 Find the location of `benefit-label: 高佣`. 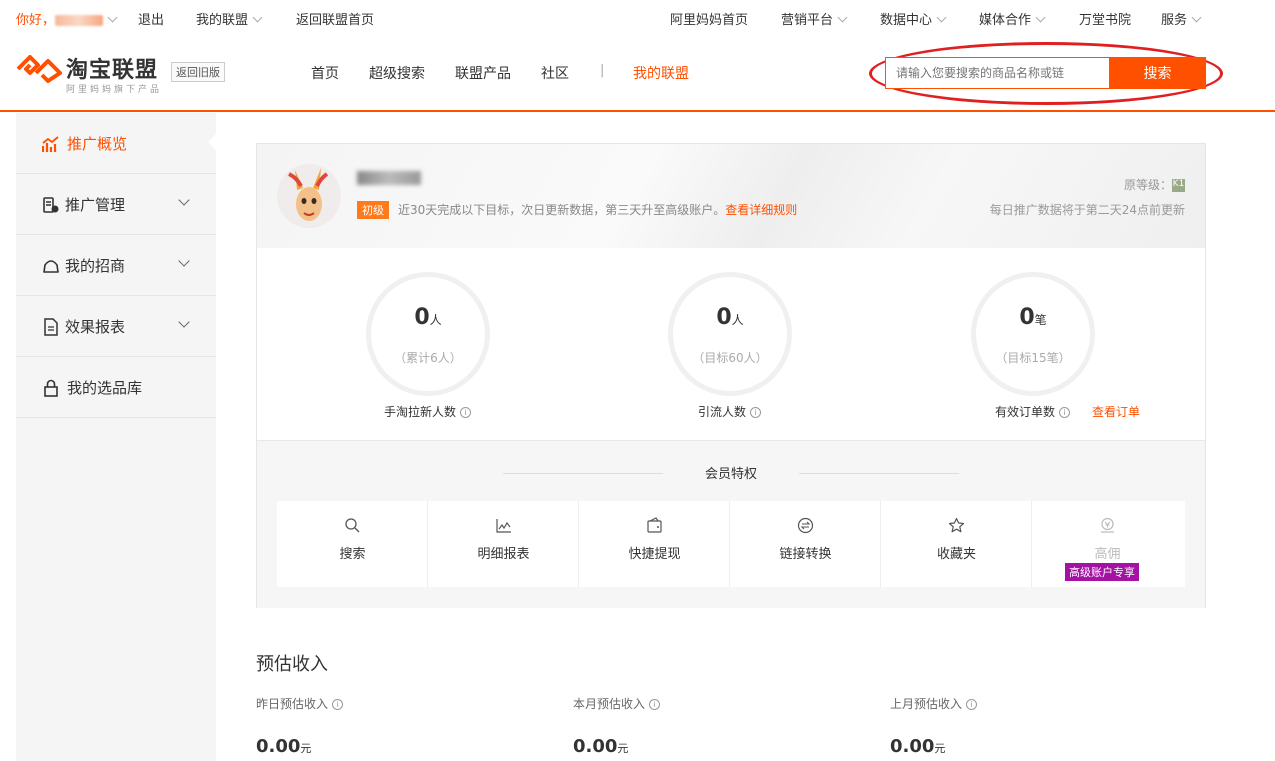

benefit-label: 高佣 is located at coordinates (1107, 554).